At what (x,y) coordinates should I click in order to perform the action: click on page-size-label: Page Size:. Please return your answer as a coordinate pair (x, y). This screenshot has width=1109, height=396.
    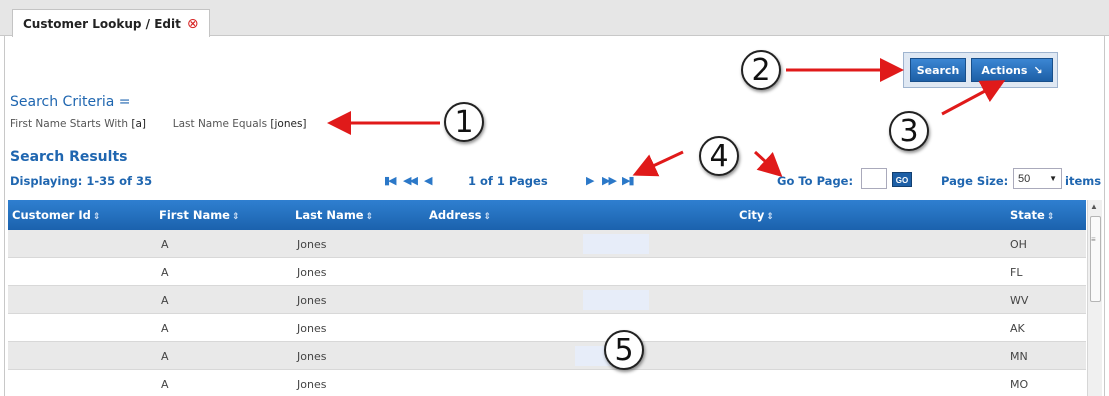
    Looking at the image, I should click on (975, 181).